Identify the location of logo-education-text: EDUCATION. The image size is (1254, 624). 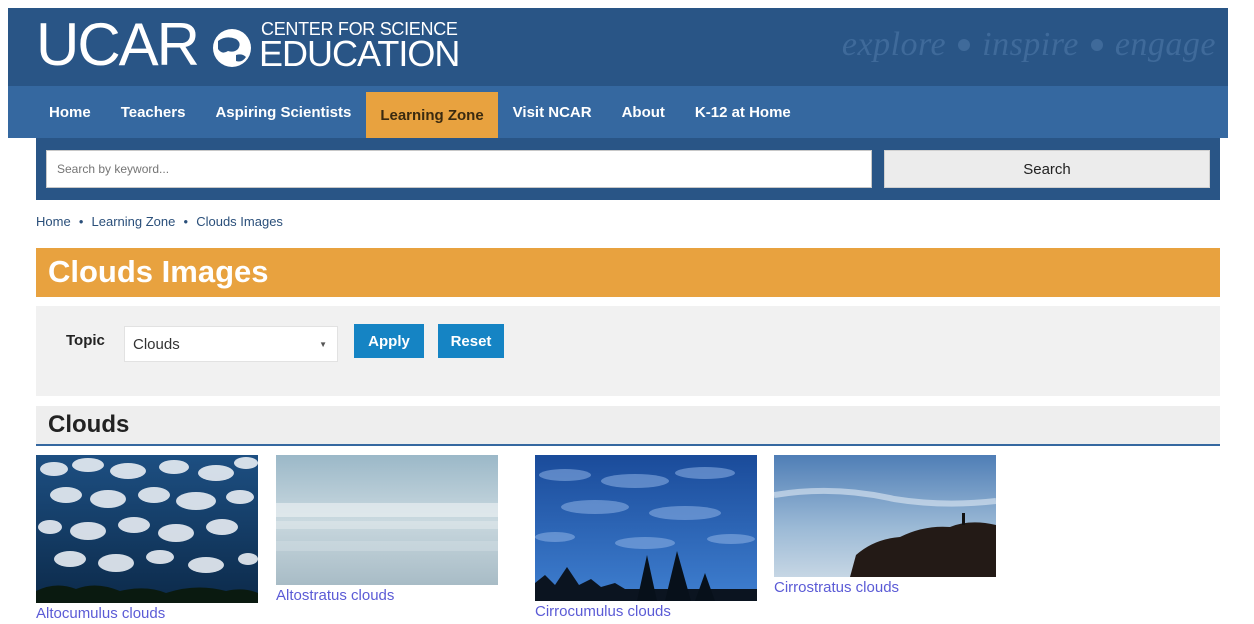
(359, 53).